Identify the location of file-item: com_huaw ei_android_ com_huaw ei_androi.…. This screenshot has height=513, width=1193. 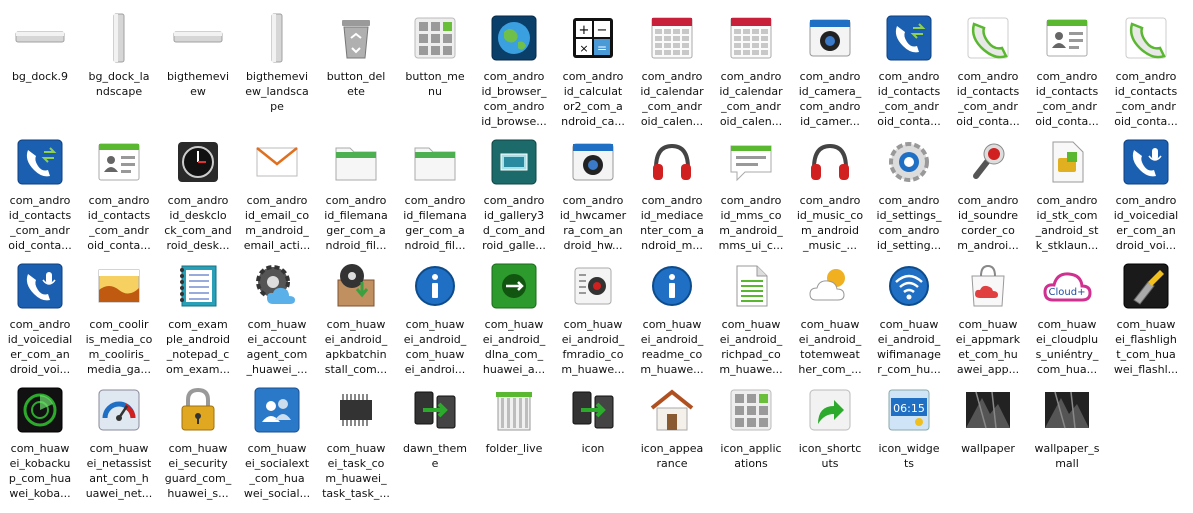
(435, 314).